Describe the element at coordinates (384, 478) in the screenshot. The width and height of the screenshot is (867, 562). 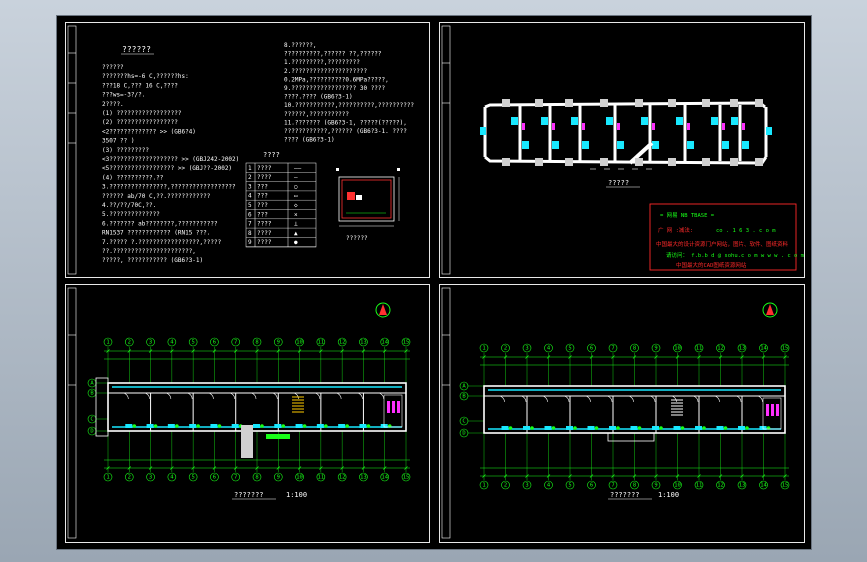
I see `axis-label-bottom: 14` at that location.